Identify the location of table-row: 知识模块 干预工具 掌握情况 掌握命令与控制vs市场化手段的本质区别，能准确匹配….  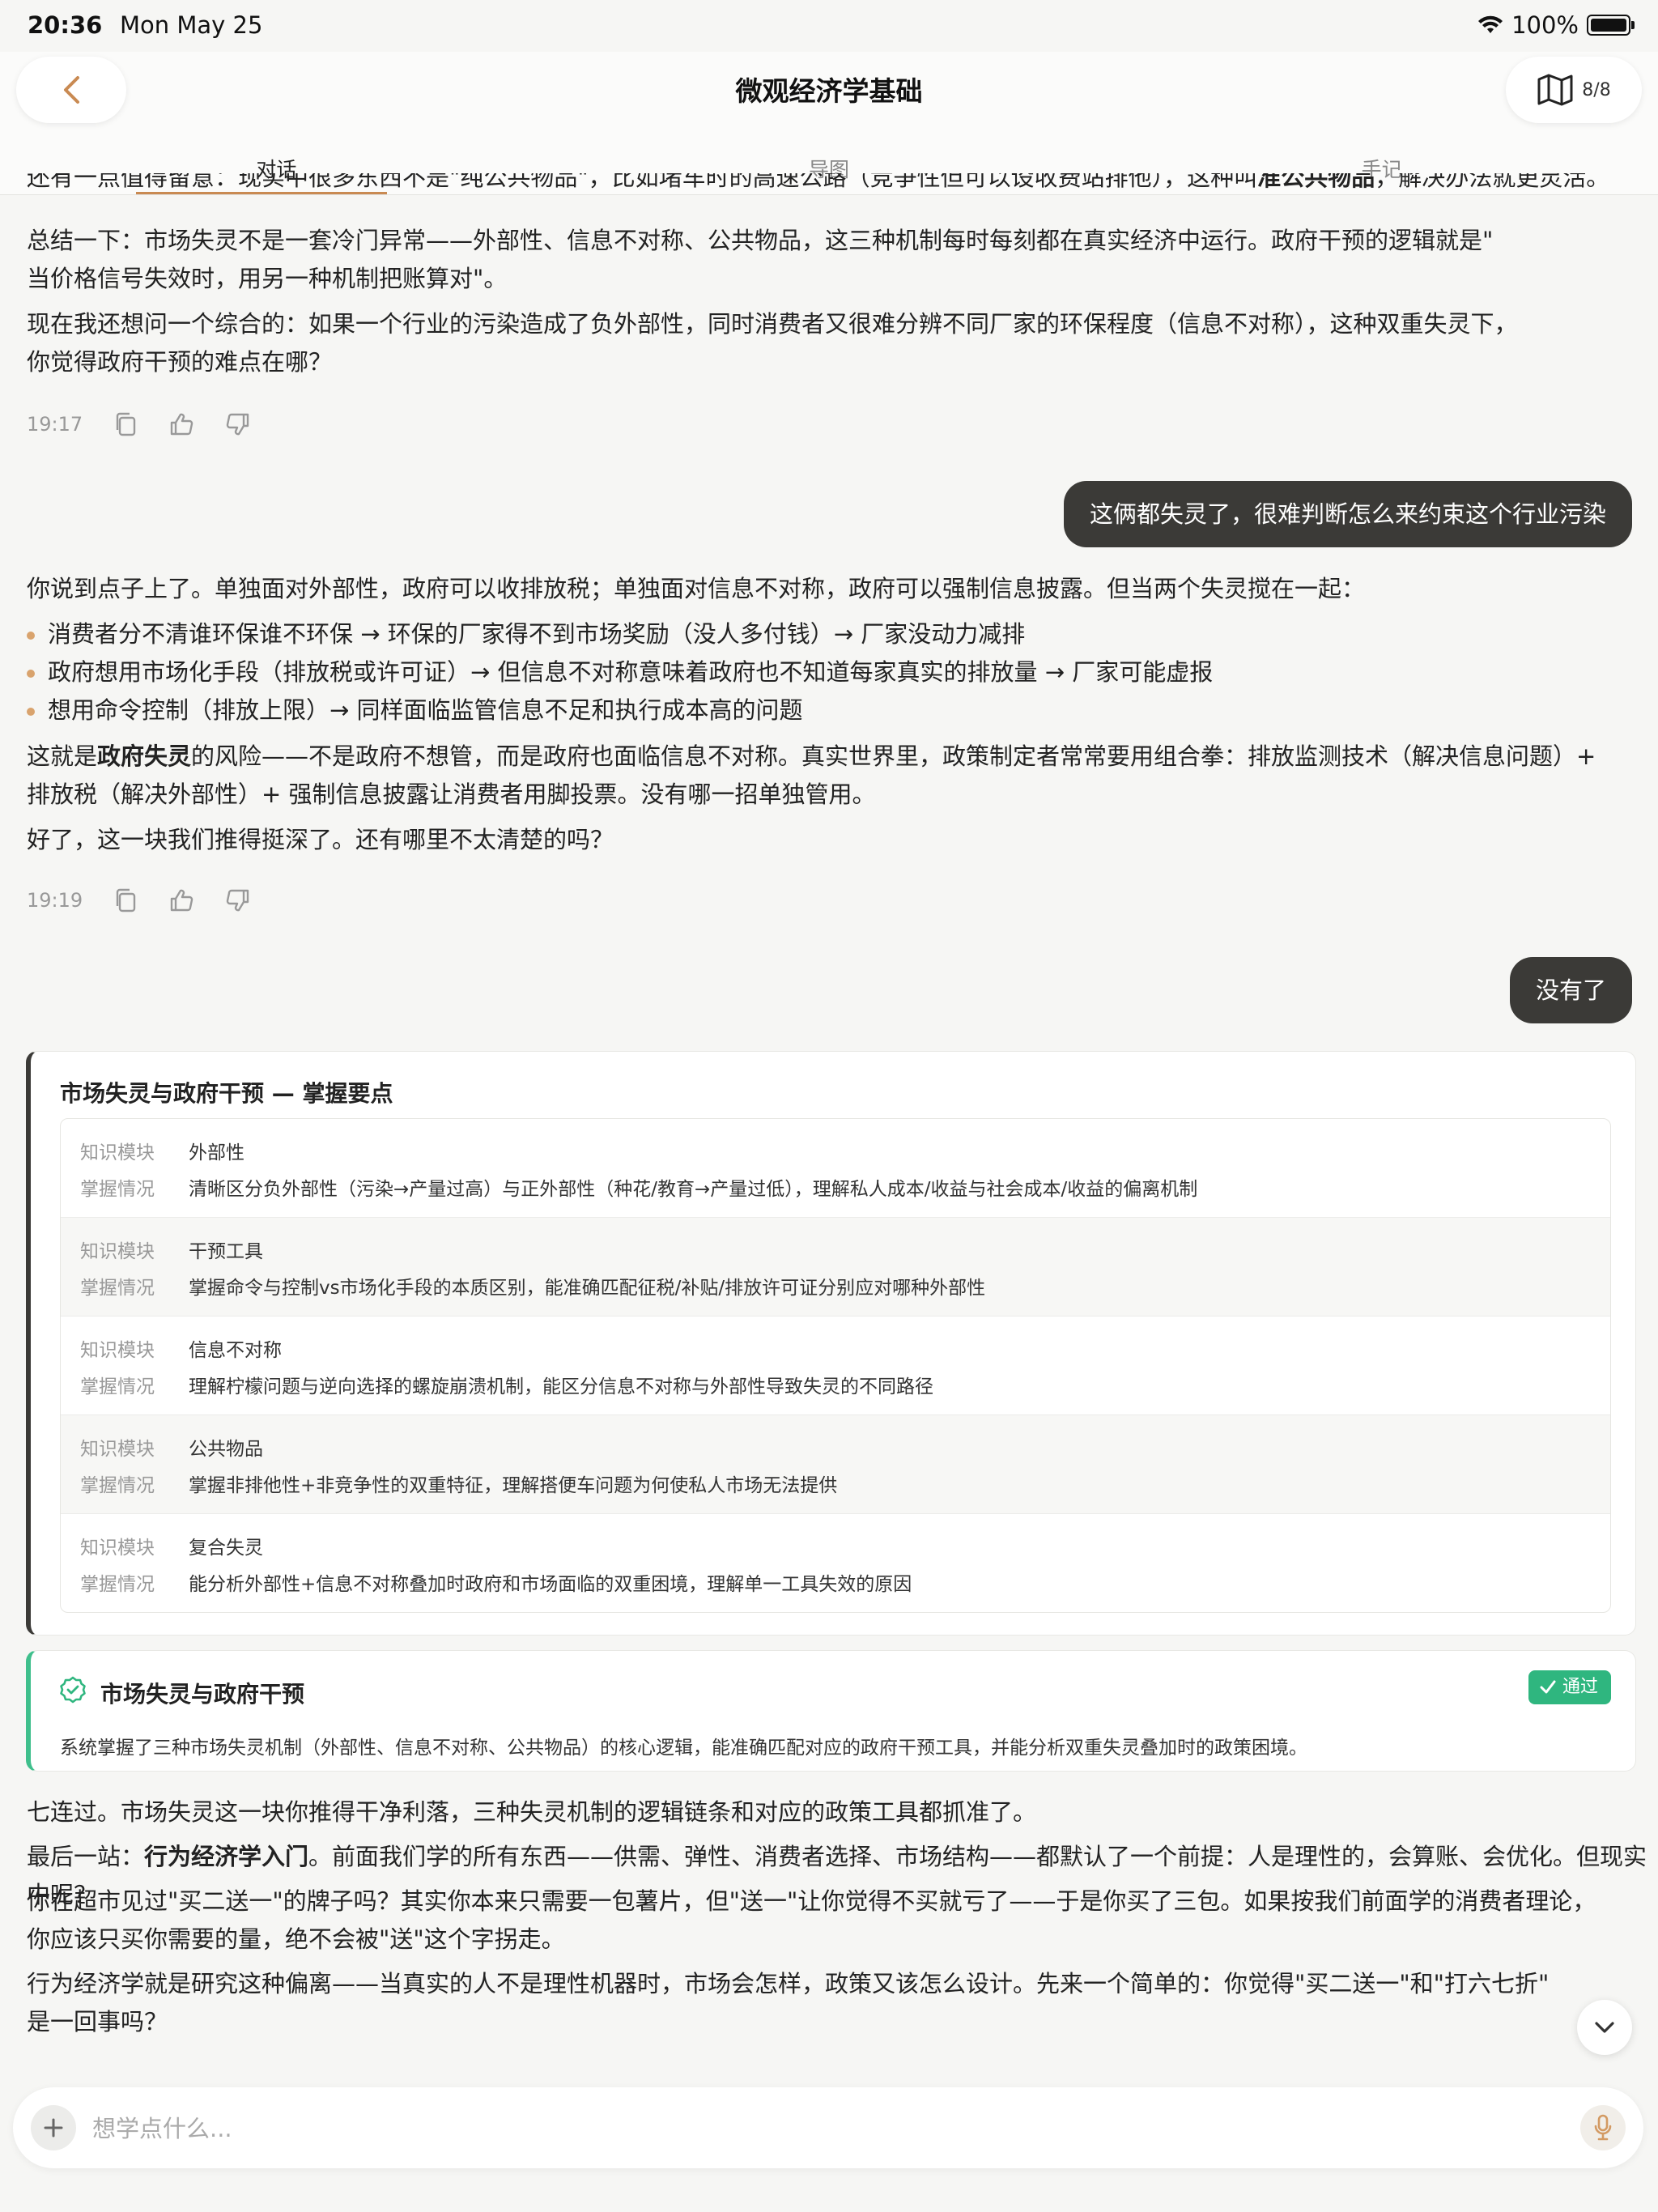
(835, 1268).